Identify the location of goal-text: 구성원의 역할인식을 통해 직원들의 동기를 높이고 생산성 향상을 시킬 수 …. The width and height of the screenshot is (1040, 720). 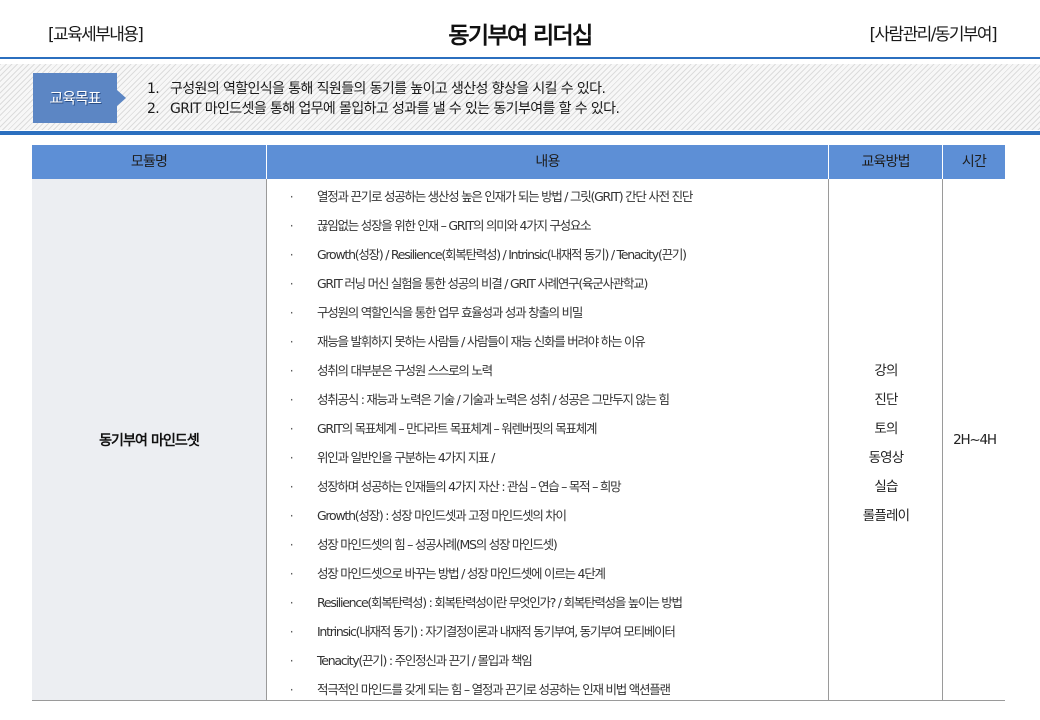
(388, 89).